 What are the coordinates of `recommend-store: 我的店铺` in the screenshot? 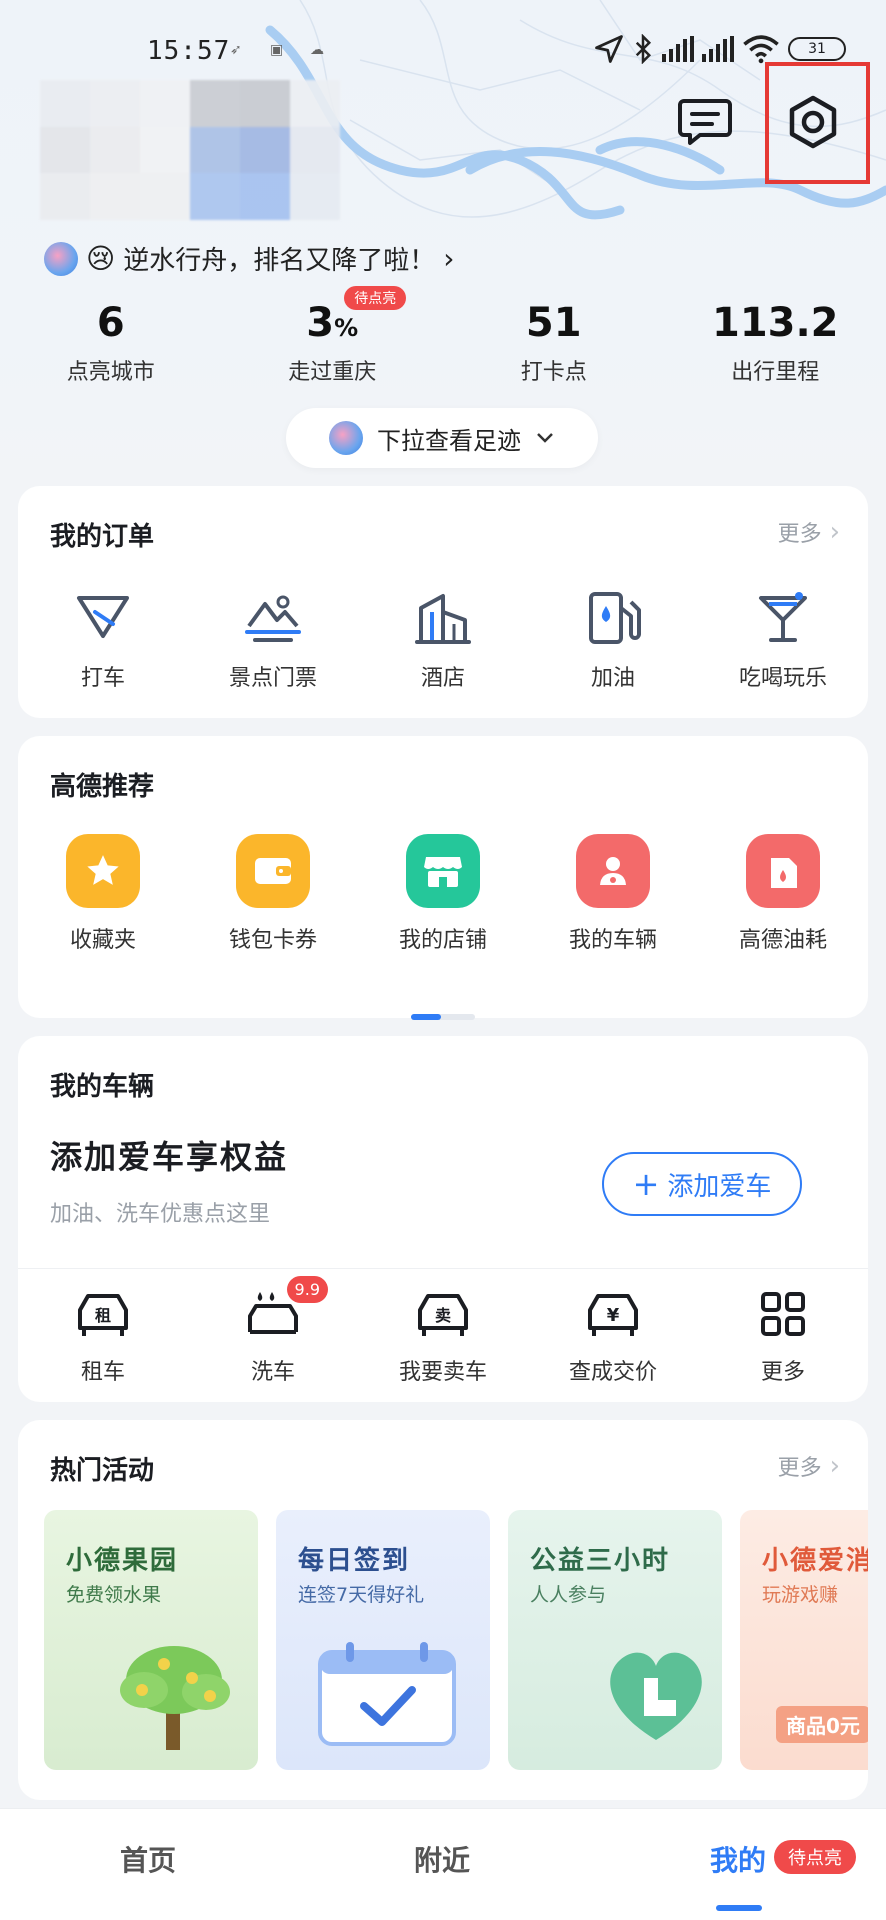 It's located at (443, 894).